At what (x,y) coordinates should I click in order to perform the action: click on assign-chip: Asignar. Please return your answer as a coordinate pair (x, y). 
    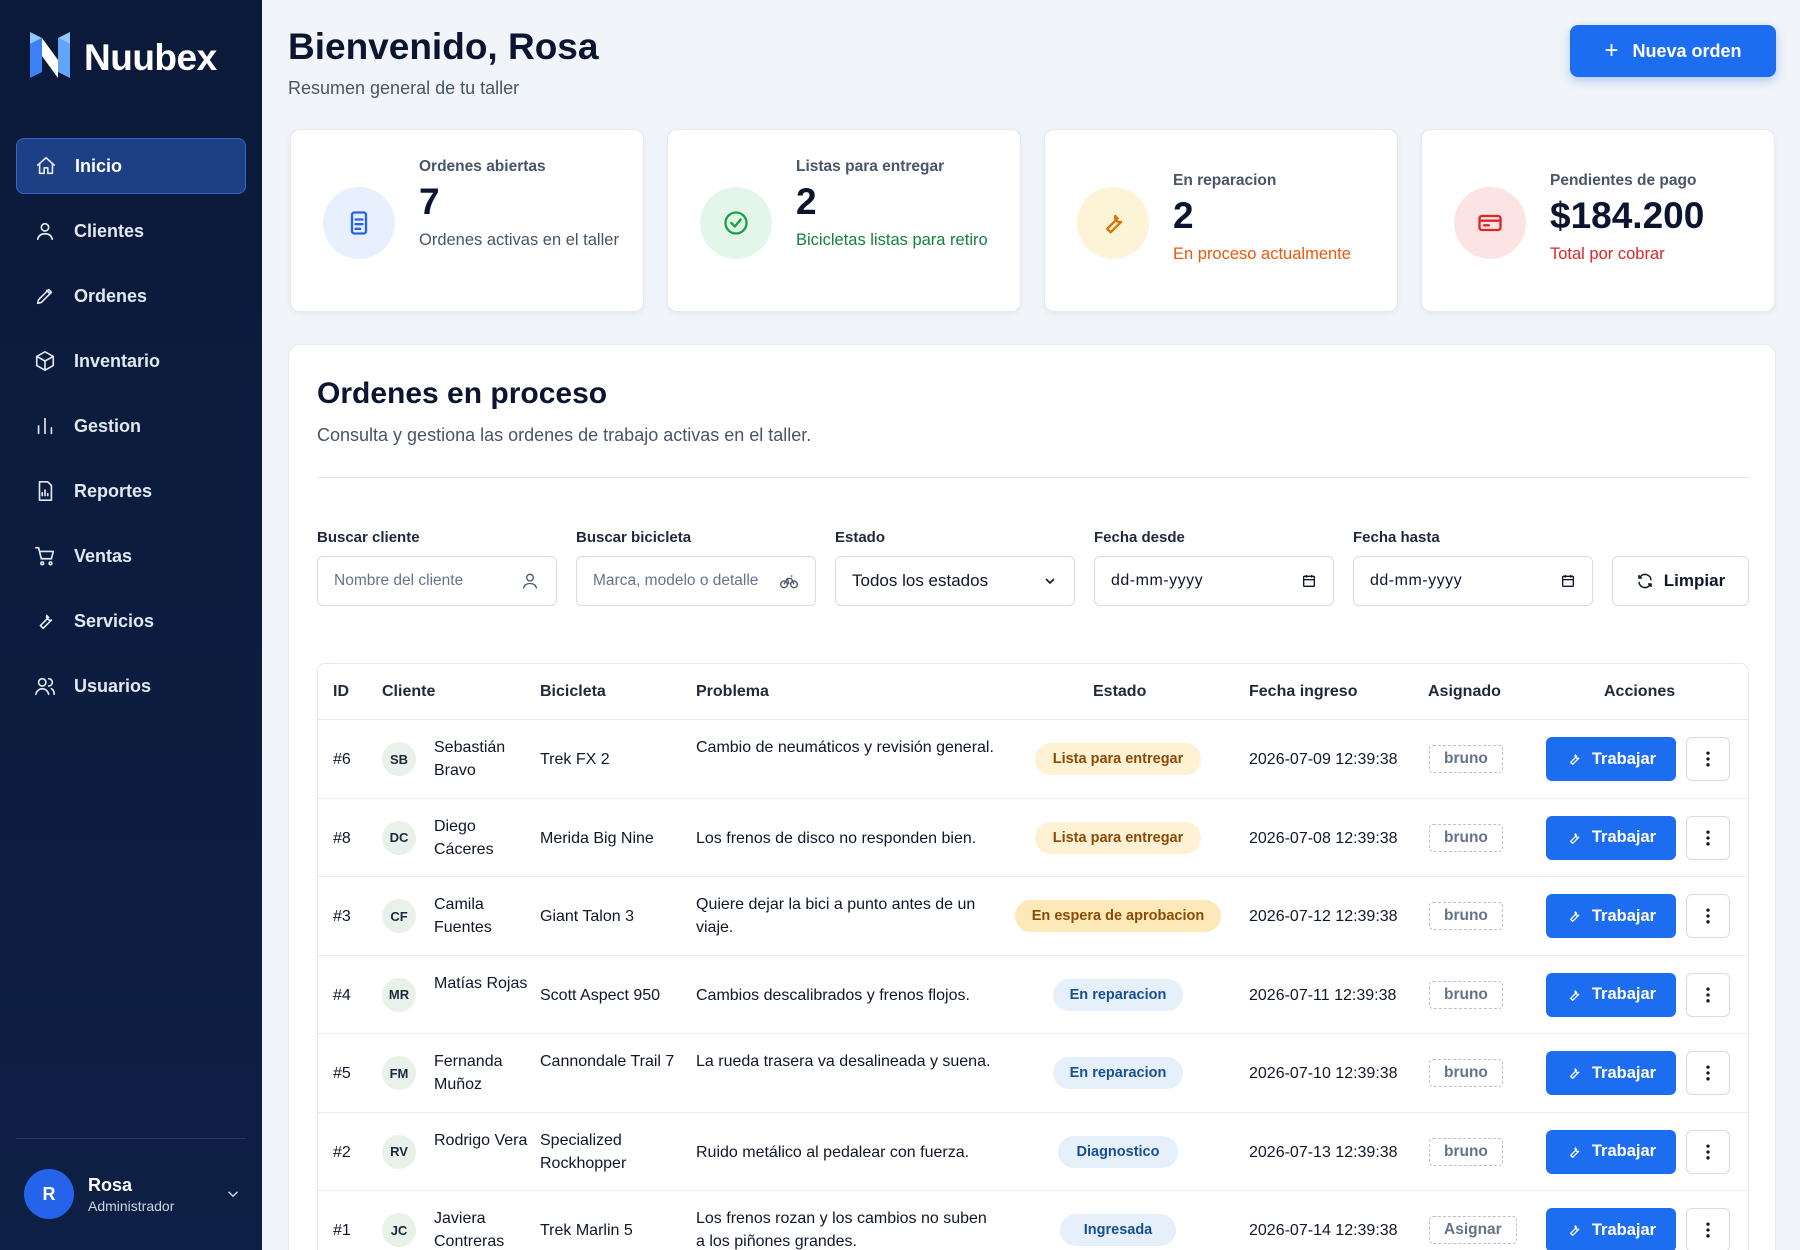
    Looking at the image, I should click on (1473, 1230).